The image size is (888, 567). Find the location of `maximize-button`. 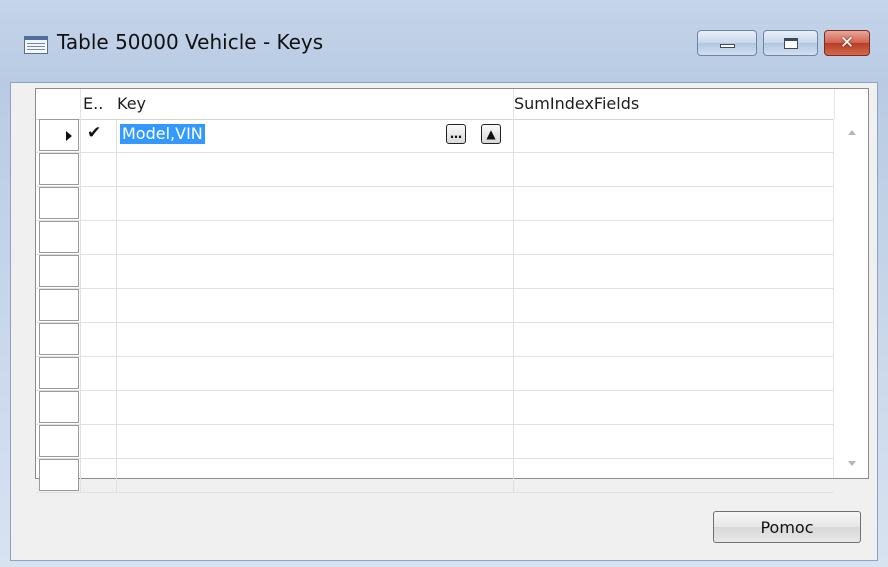

maximize-button is located at coordinates (790, 43).